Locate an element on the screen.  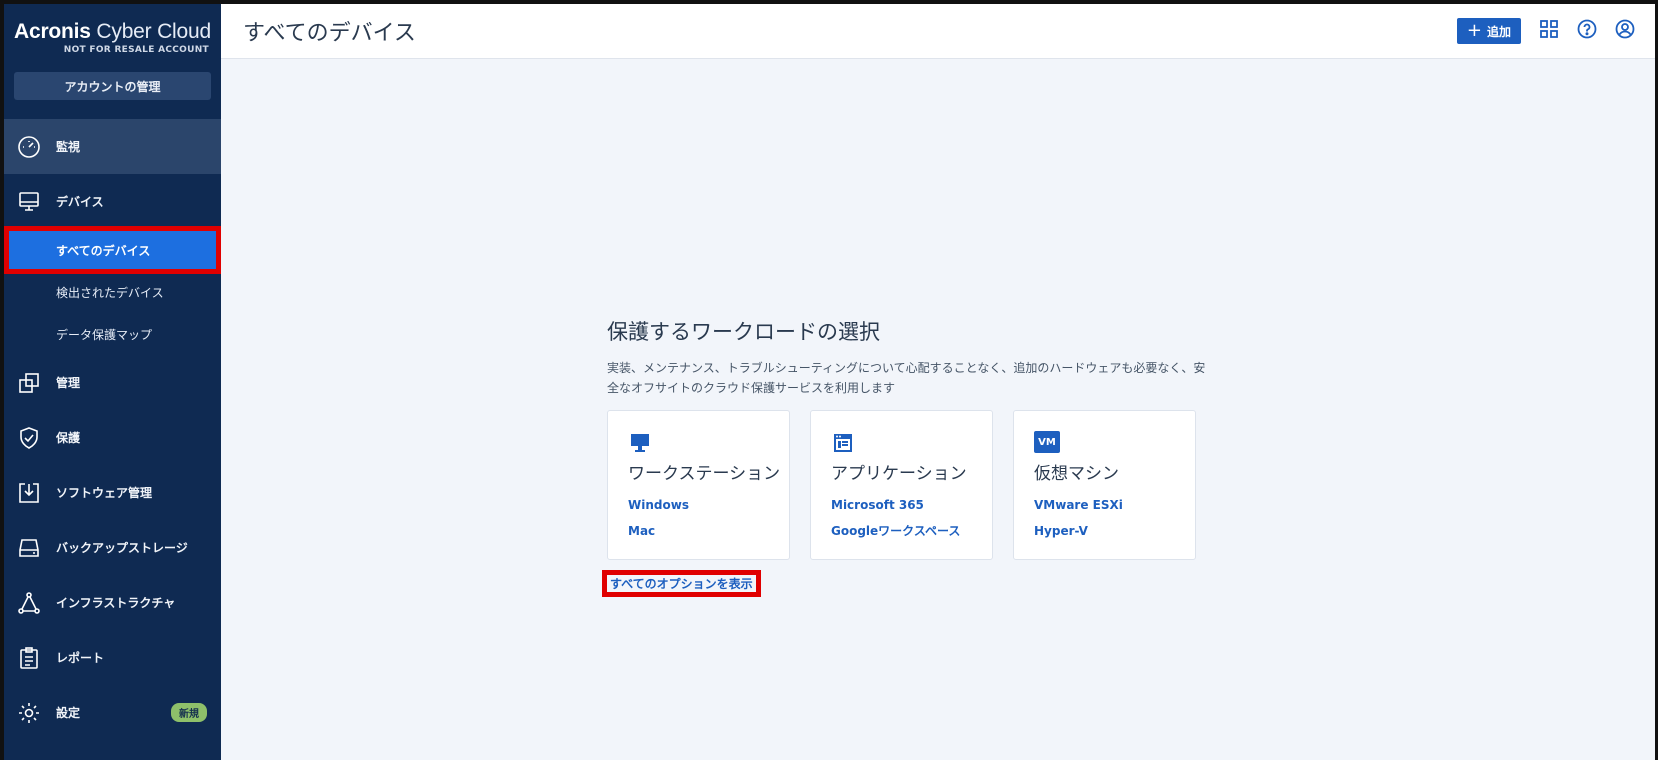
windows-link: Windows is located at coordinates (698, 505).